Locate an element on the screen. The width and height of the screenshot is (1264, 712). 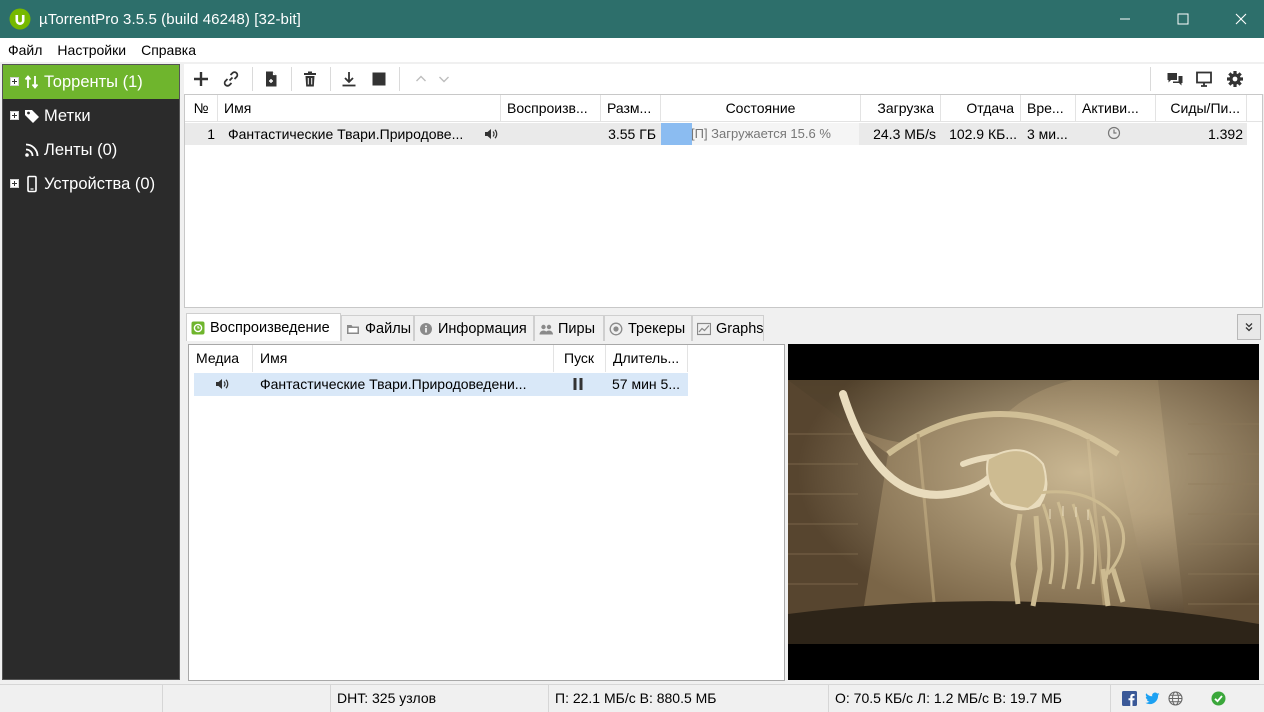
minimize-button is located at coordinates (1125, 19).